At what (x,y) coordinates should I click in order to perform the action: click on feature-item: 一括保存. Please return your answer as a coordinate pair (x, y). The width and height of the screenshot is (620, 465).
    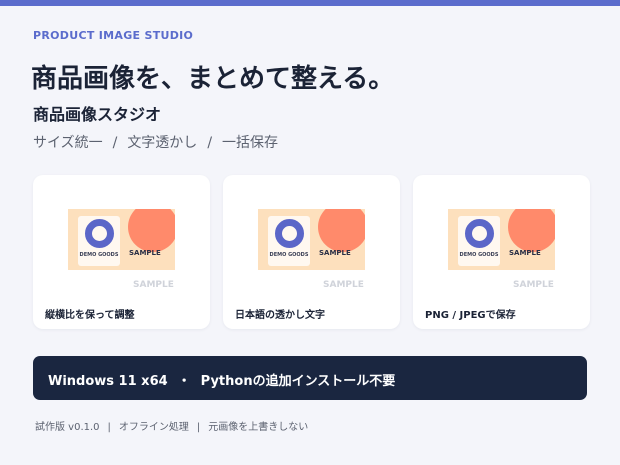
    Looking at the image, I should click on (250, 143).